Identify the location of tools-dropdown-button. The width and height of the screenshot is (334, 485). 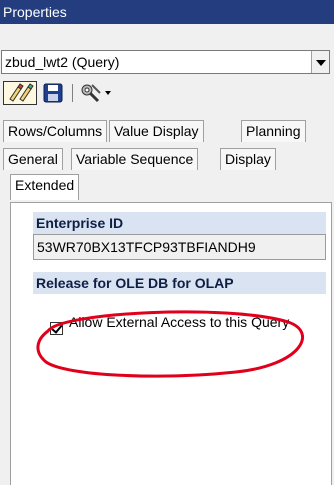
(96, 93).